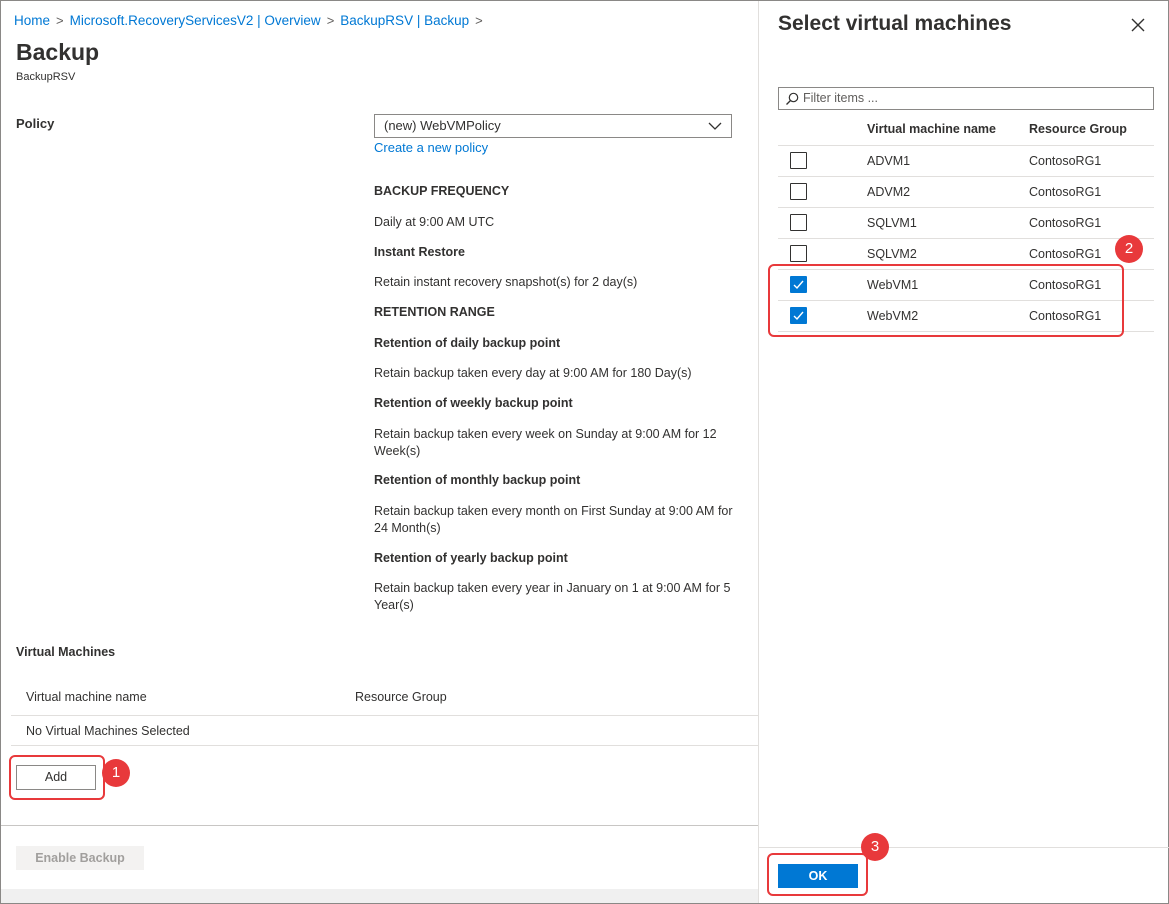 The width and height of the screenshot is (1169, 904). What do you see at coordinates (946, 300) in the screenshot?
I see `callout-highlight-selection` at bounding box center [946, 300].